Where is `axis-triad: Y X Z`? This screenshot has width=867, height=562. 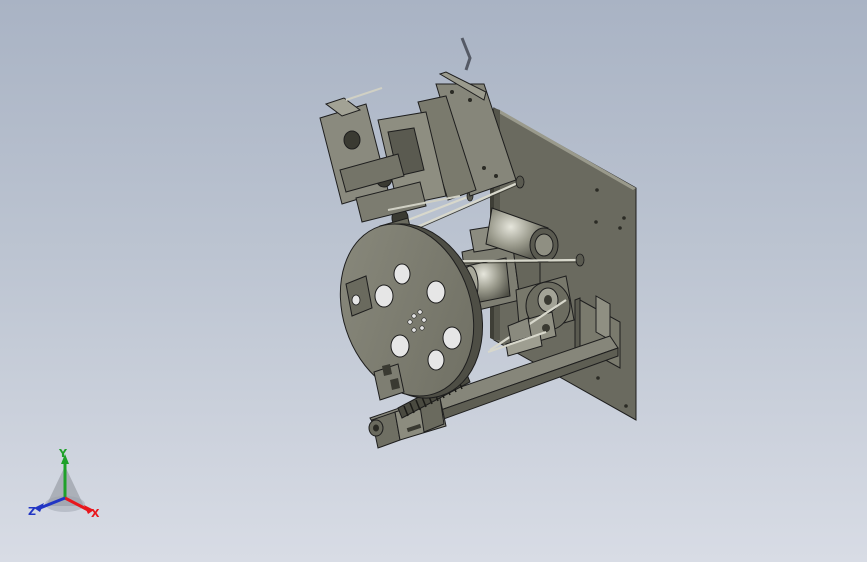 axis-triad: Y X Z is located at coordinates (65, 486).